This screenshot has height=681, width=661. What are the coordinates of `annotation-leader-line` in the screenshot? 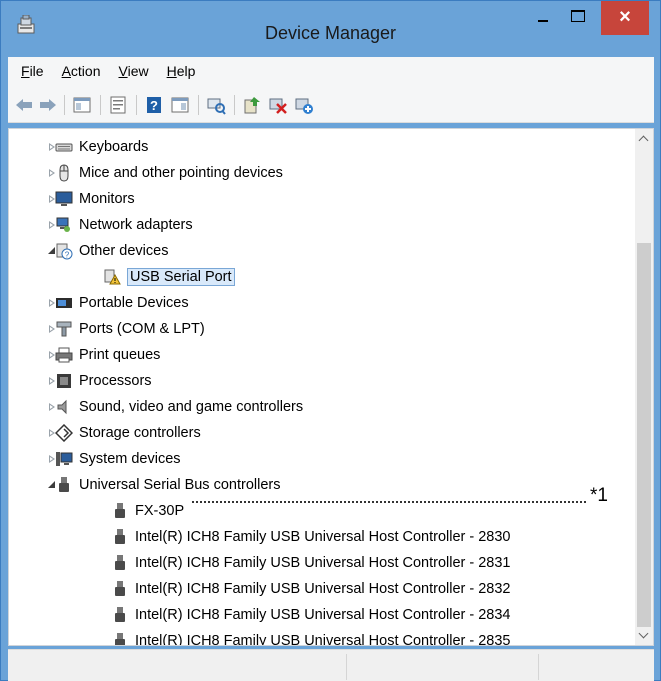 It's located at (389, 502).